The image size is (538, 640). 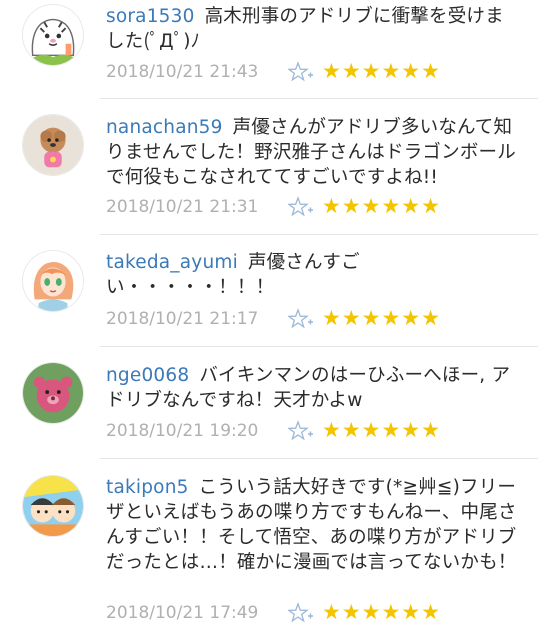 I want to click on comment-meta: 2018/10/21 21:43 ★★★★★★, so click(x=316, y=71).